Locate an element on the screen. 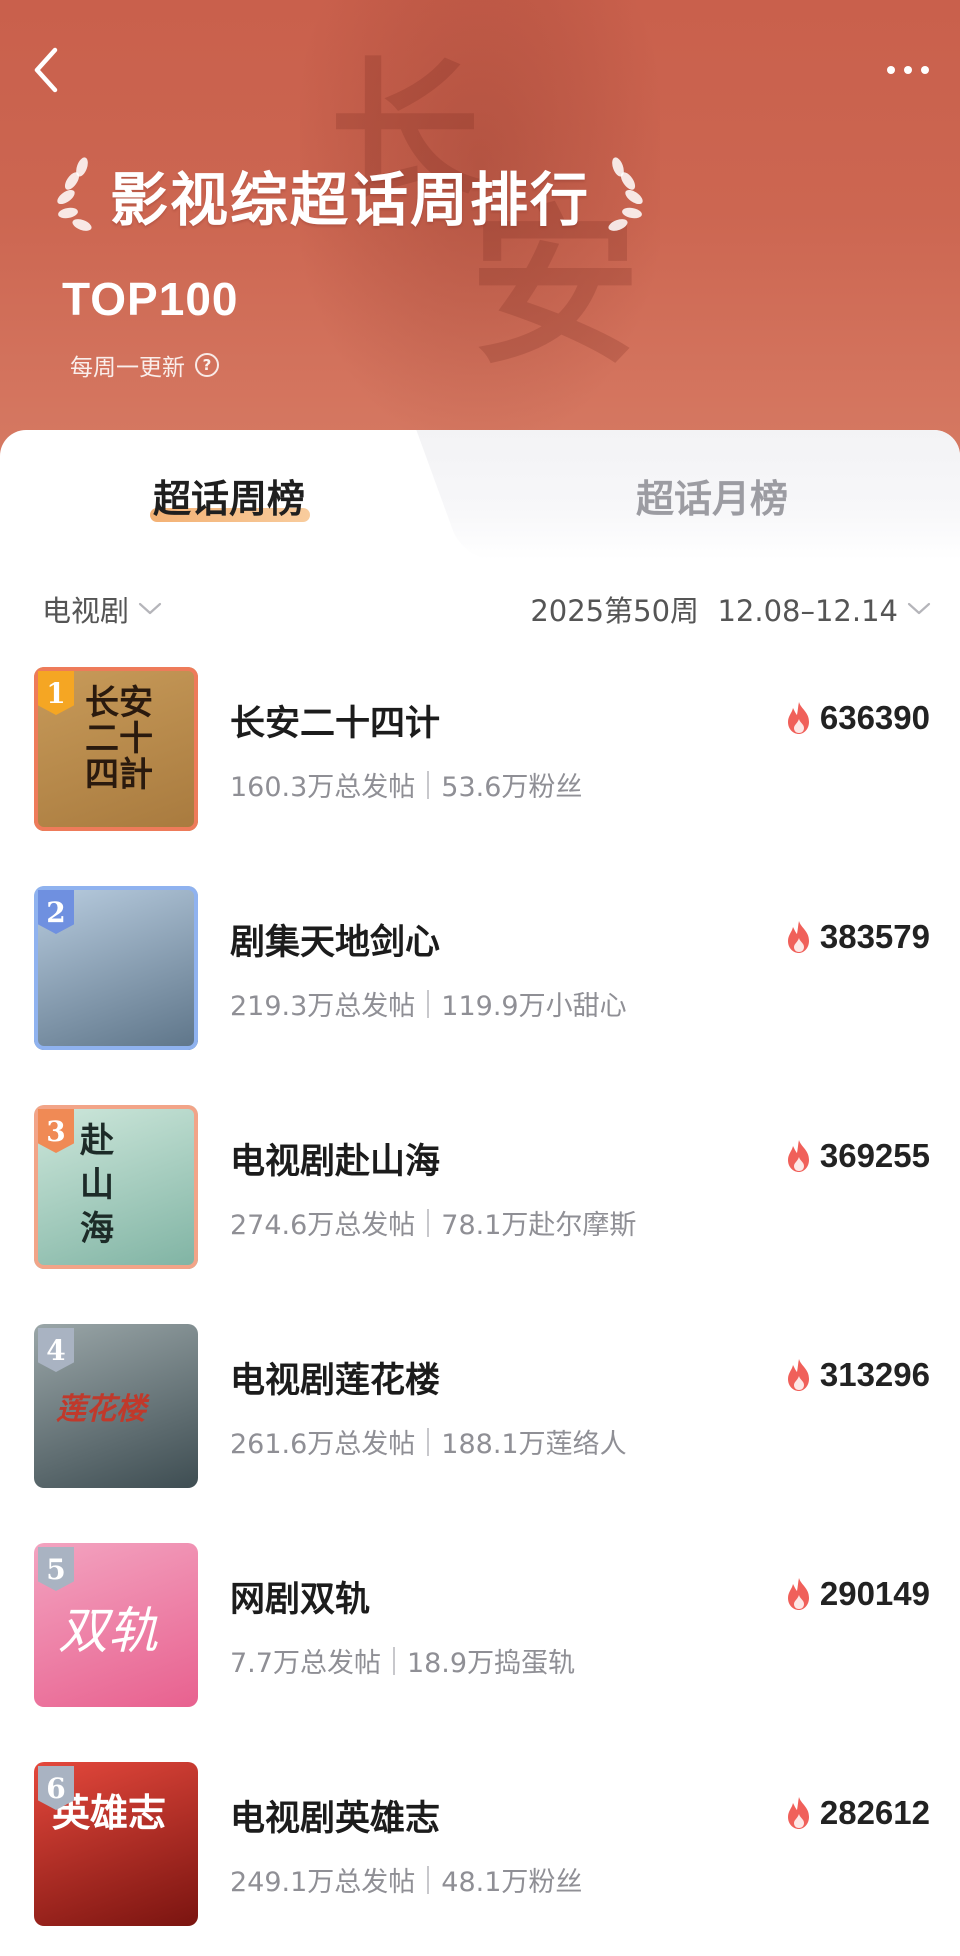  heat-value: 282612 is located at coordinates (874, 1812).